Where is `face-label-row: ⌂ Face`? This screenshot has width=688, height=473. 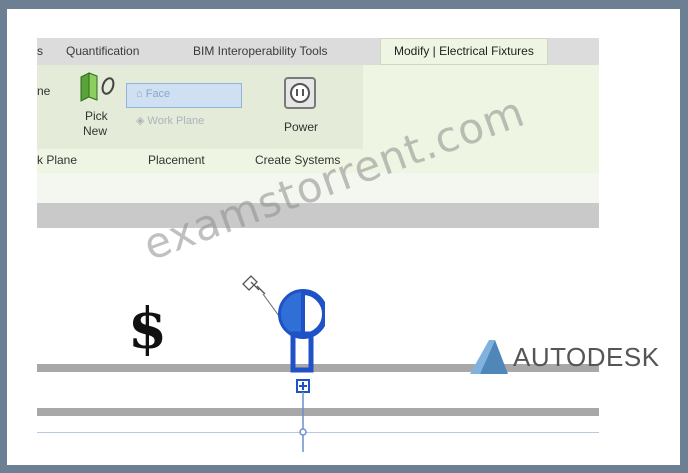 face-label-row: ⌂ Face is located at coordinates (153, 94).